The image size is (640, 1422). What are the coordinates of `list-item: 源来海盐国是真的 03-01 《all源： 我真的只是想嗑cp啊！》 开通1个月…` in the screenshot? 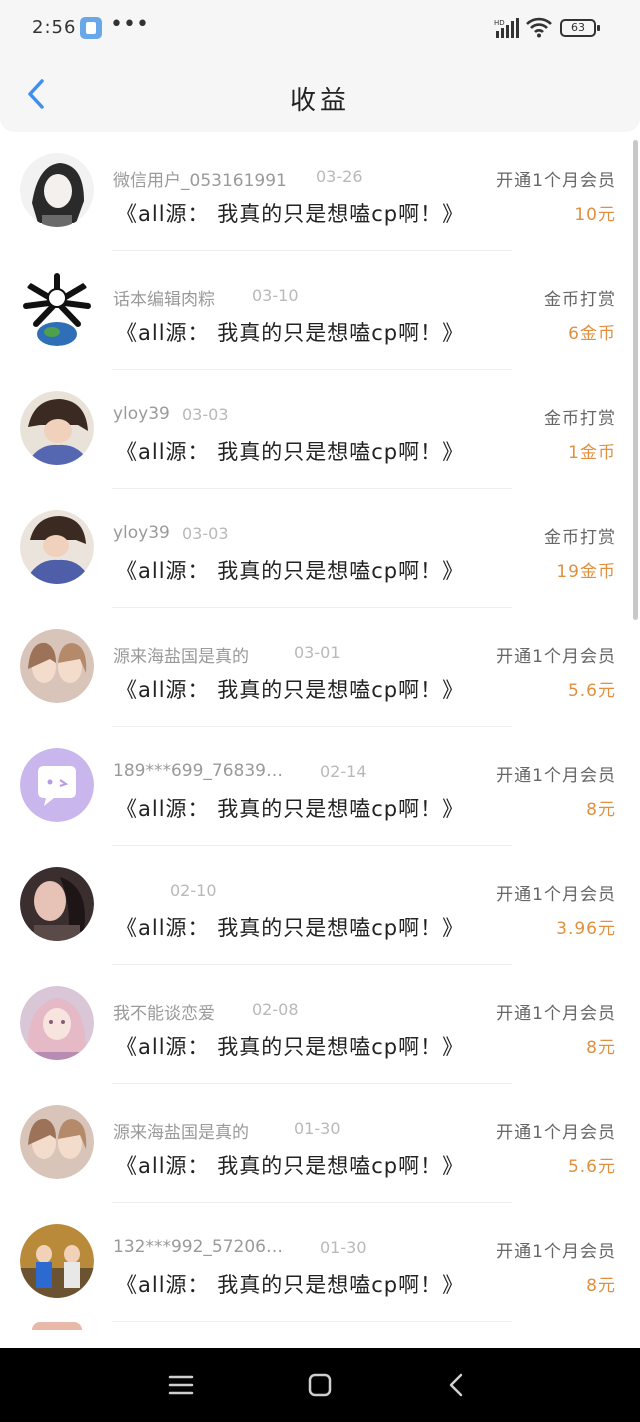 It's located at (320, 667).